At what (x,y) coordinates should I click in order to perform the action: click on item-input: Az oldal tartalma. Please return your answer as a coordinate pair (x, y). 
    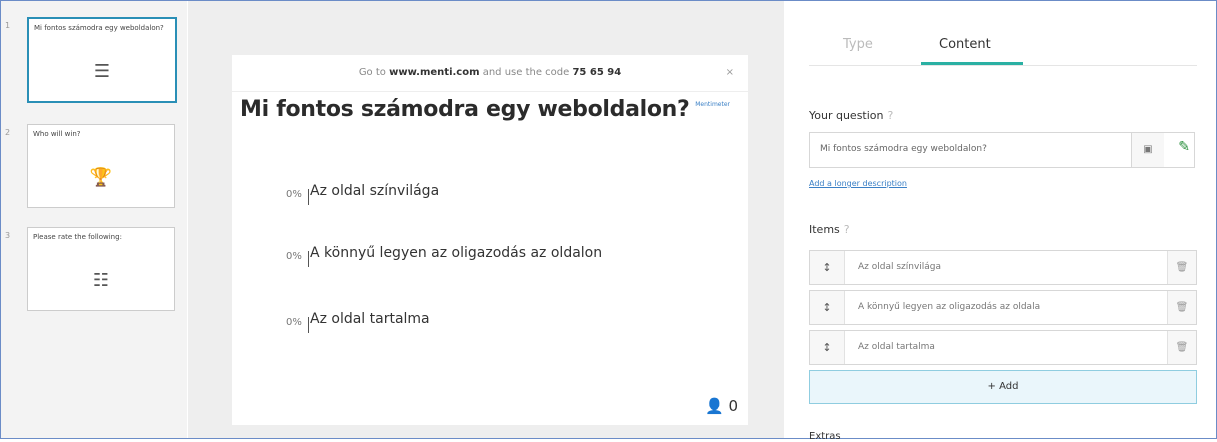
    Looking at the image, I should click on (896, 347).